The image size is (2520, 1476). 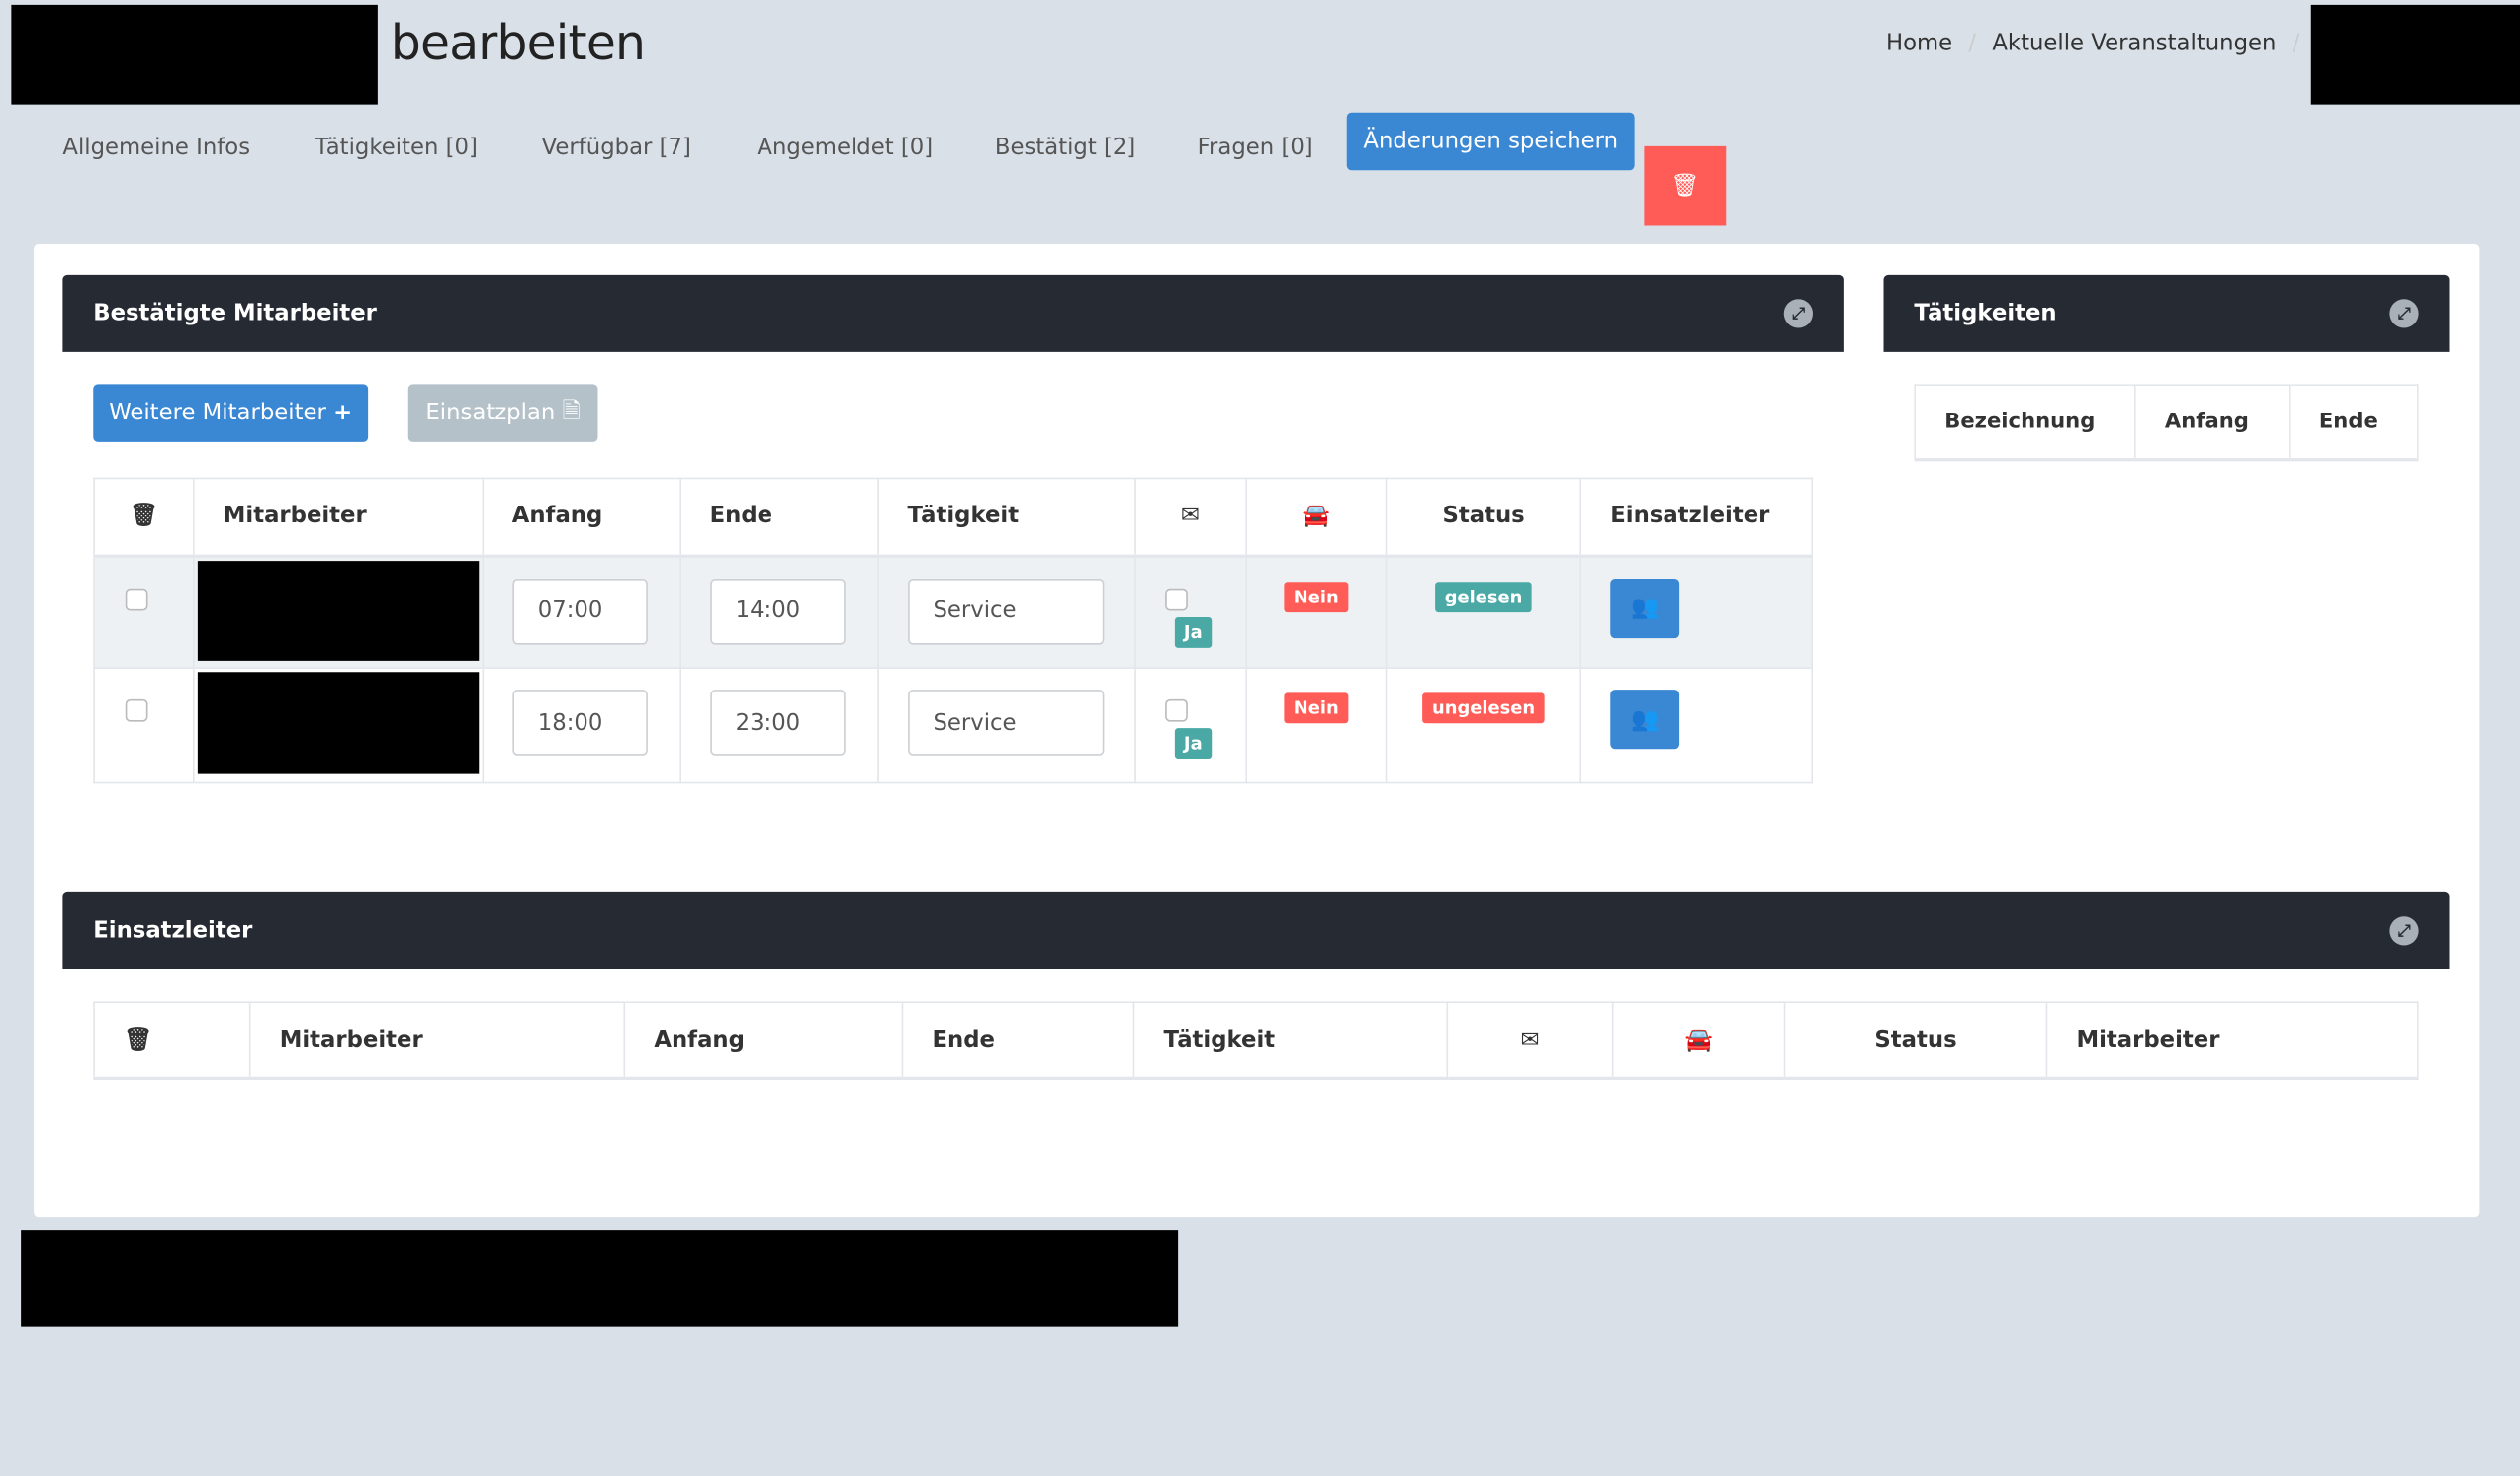 What do you see at coordinates (616, 148) in the screenshot?
I see `tab-verfuegbar: Verfügbar [7]` at bounding box center [616, 148].